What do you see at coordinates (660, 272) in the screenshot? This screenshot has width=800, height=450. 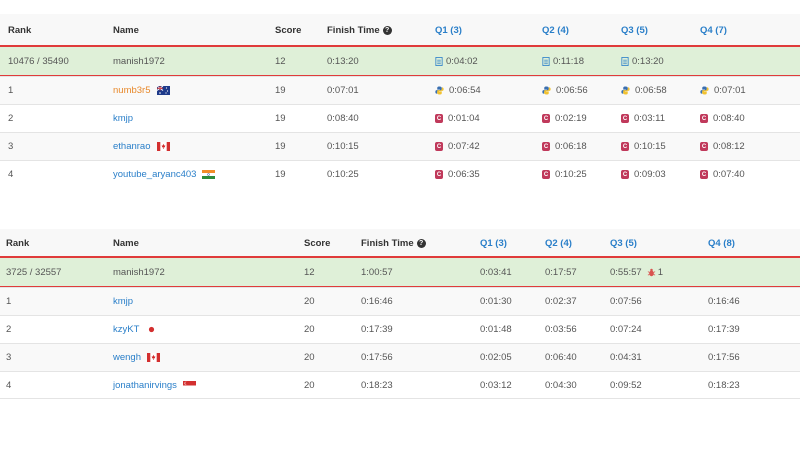 I see `wrong-attempts-count: 1` at bounding box center [660, 272].